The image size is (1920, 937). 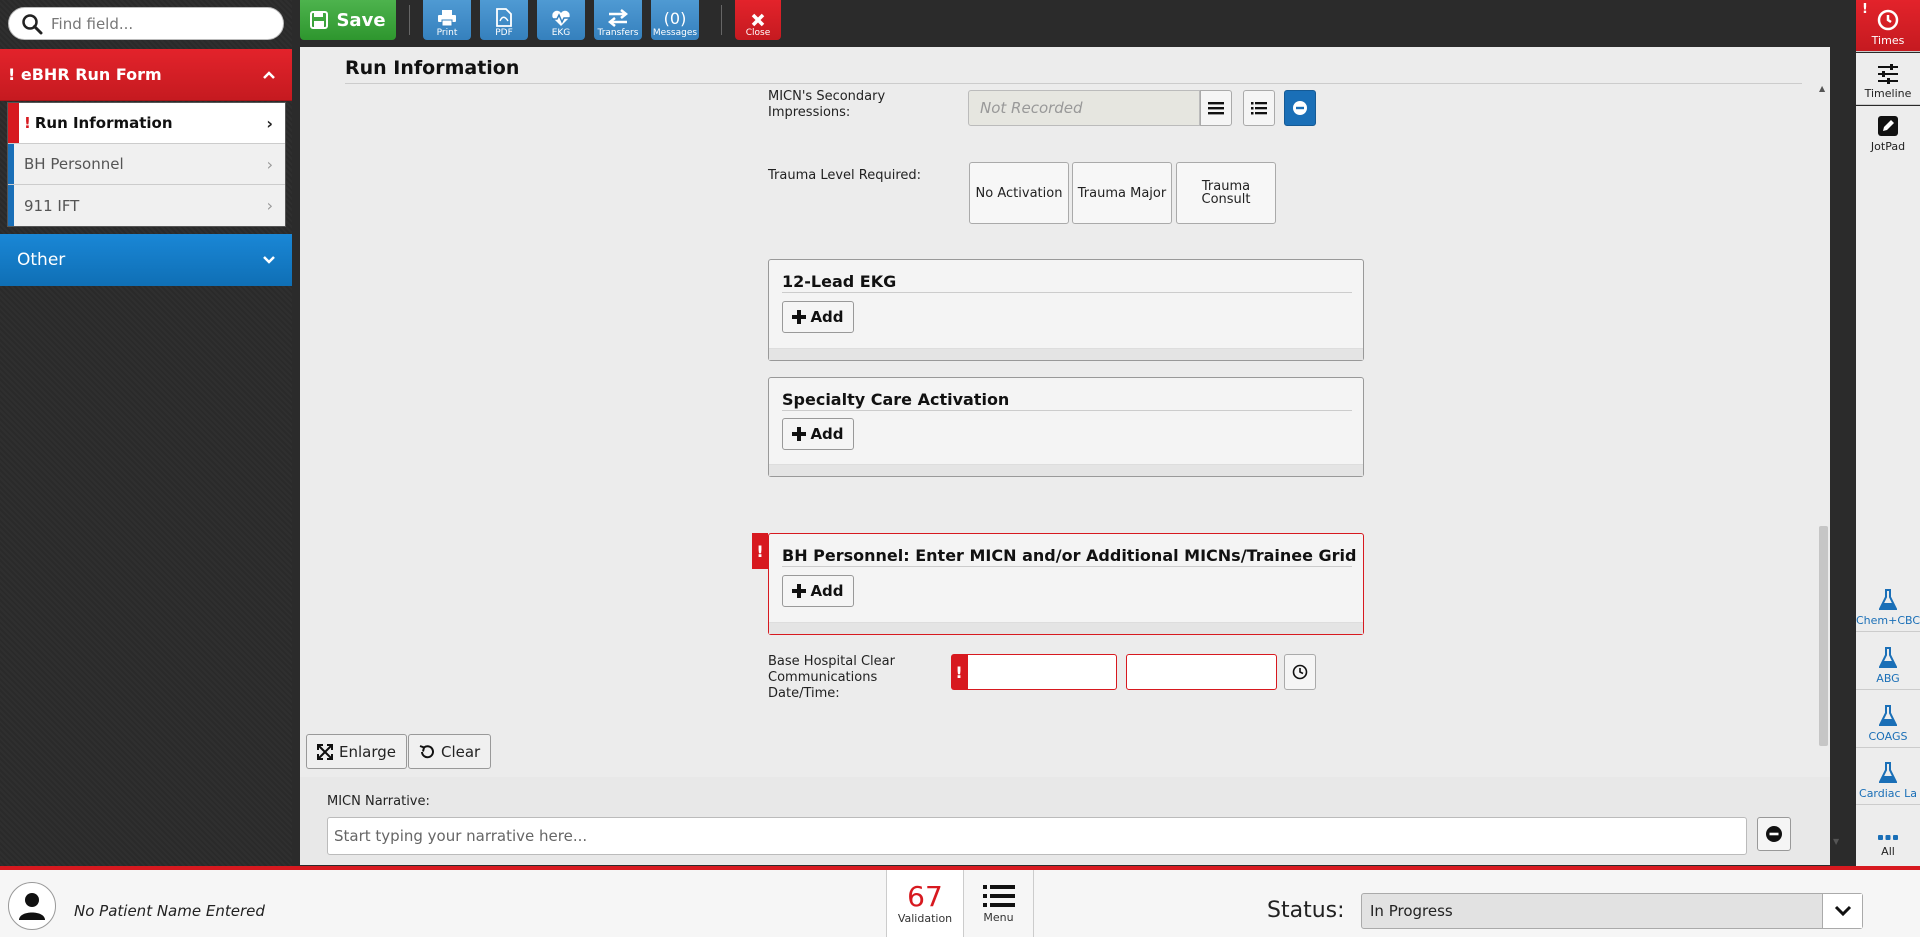 I want to click on add-ekg-button: Add, so click(x=818, y=317).